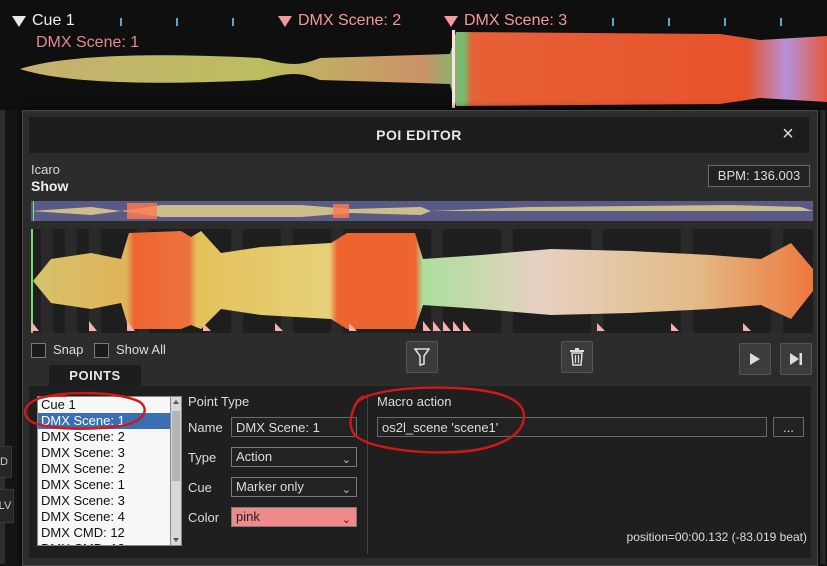  Describe the element at coordinates (423, 69) in the screenshot. I see `deck-waveform` at that location.